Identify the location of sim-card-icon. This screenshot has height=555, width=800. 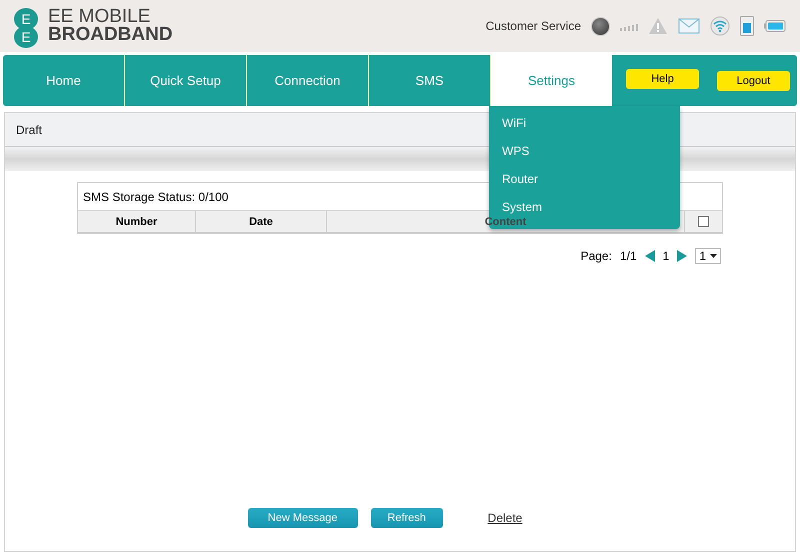
(747, 26).